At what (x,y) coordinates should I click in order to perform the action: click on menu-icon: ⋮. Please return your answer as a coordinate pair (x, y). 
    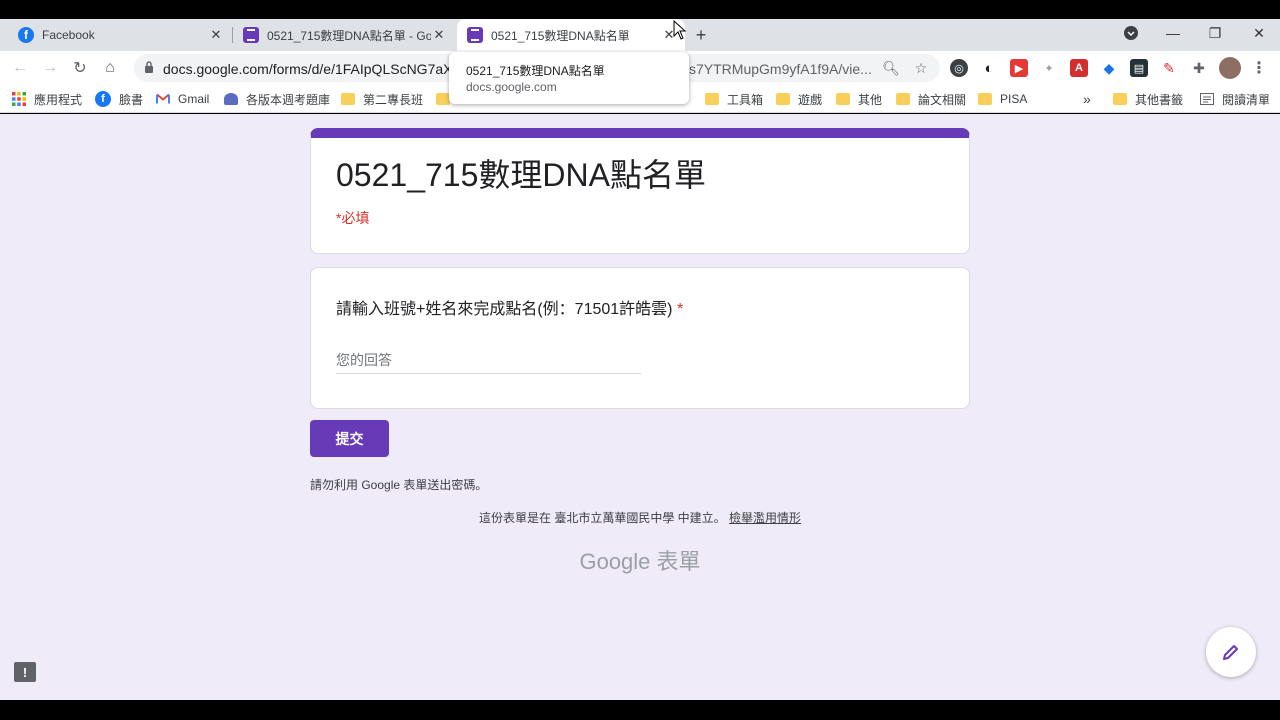
    Looking at the image, I should click on (1259, 68).